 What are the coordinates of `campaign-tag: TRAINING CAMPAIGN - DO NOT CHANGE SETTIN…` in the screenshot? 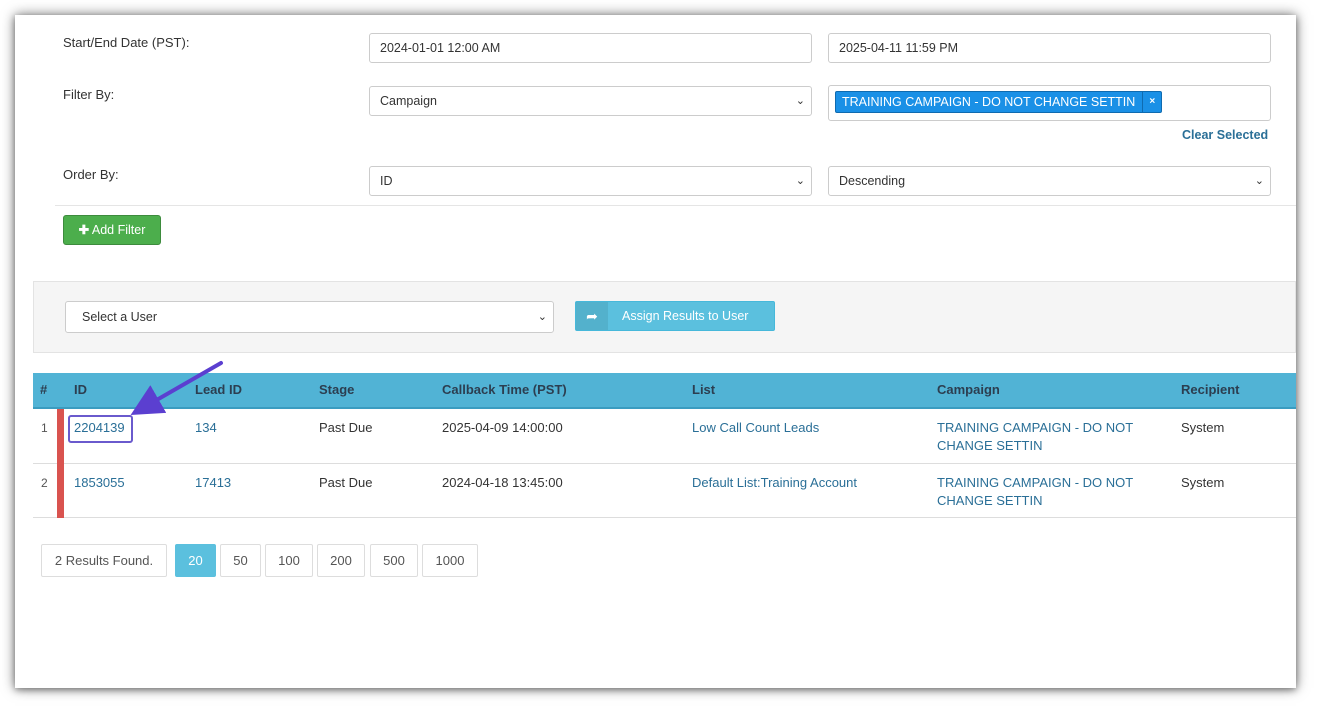 It's located at (999, 102).